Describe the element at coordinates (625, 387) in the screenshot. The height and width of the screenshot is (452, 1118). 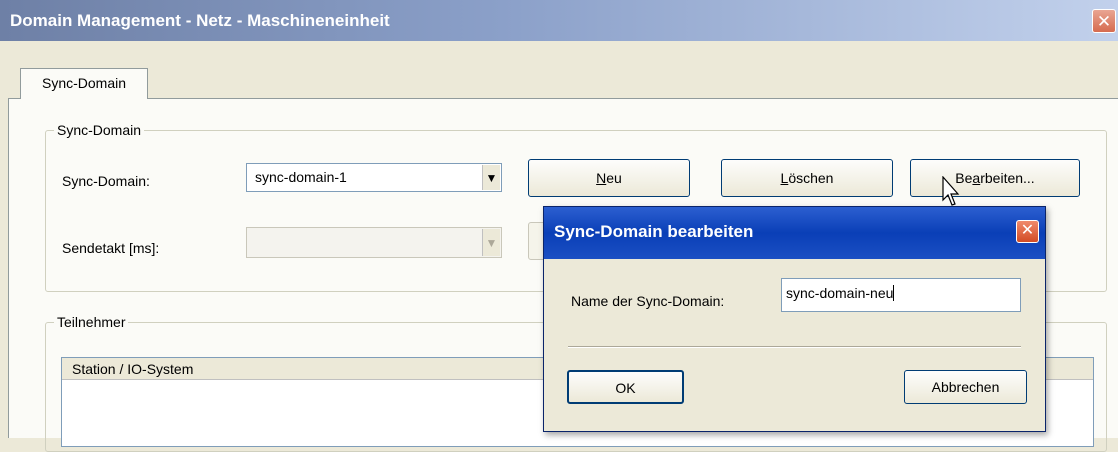
I see `ok-button: OK` at that location.